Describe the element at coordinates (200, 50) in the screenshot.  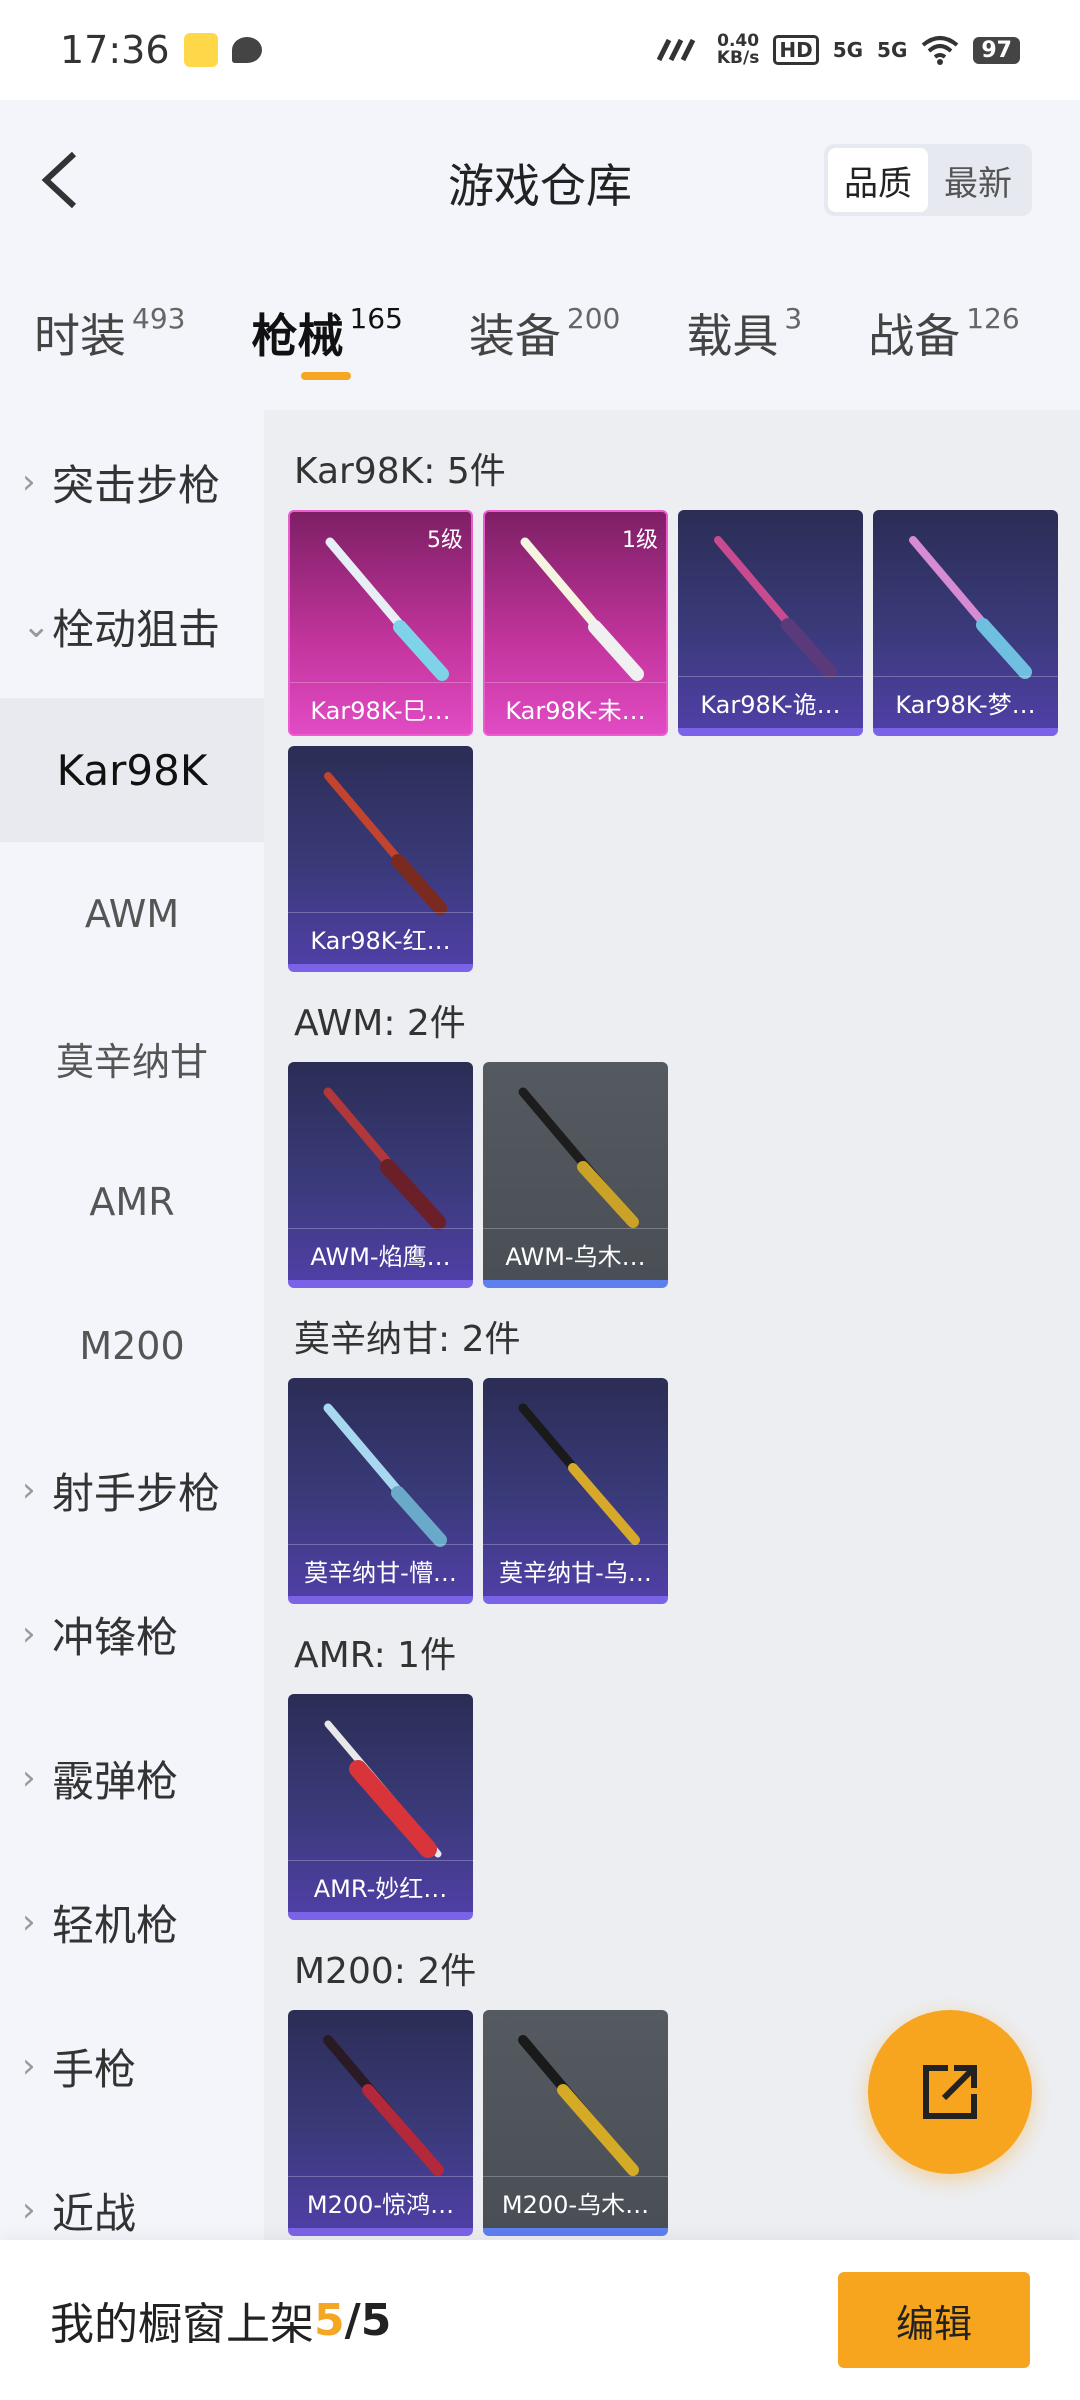
I see `app-notification-icon` at that location.